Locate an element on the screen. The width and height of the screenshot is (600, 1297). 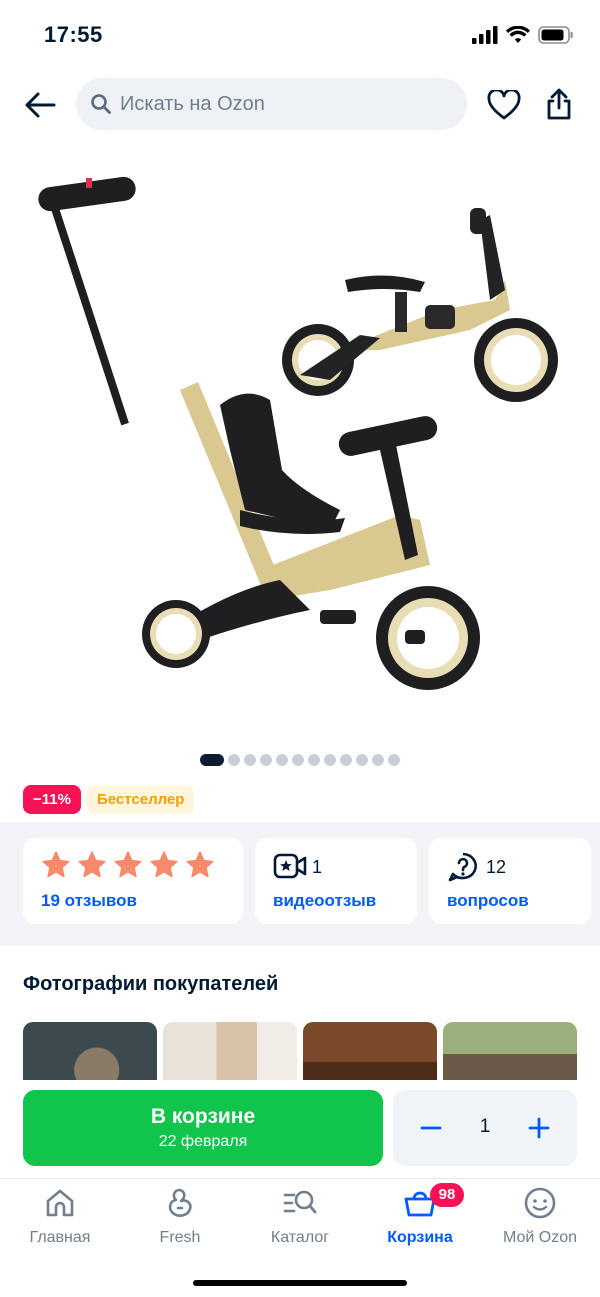
gallery-pagination is located at coordinates (300, 760).